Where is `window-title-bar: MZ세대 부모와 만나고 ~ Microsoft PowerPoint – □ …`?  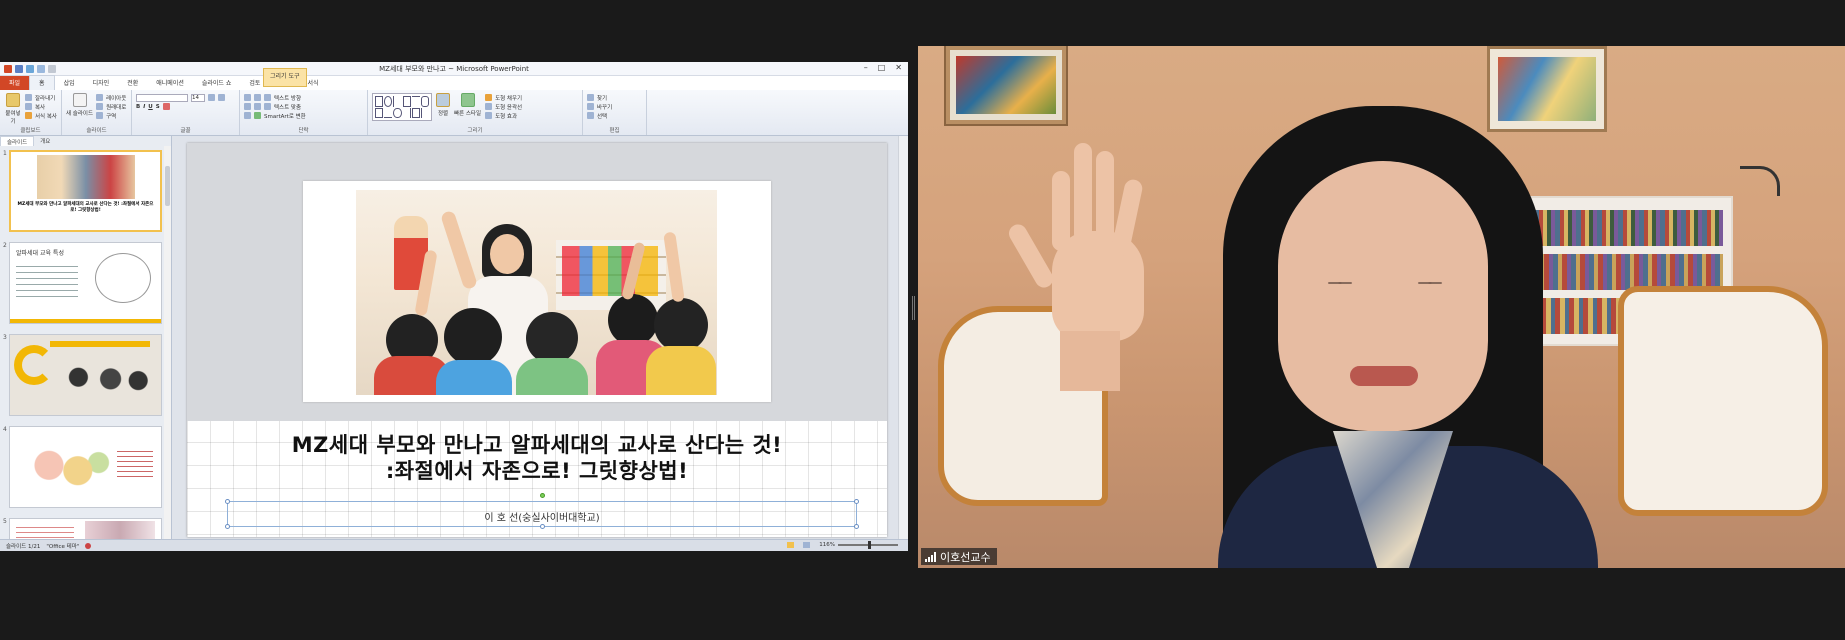 window-title-bar: MZ세대 부모와 만나고 ~ Microsoft PowerPoint – □ … is located at coordinates (454, 69).